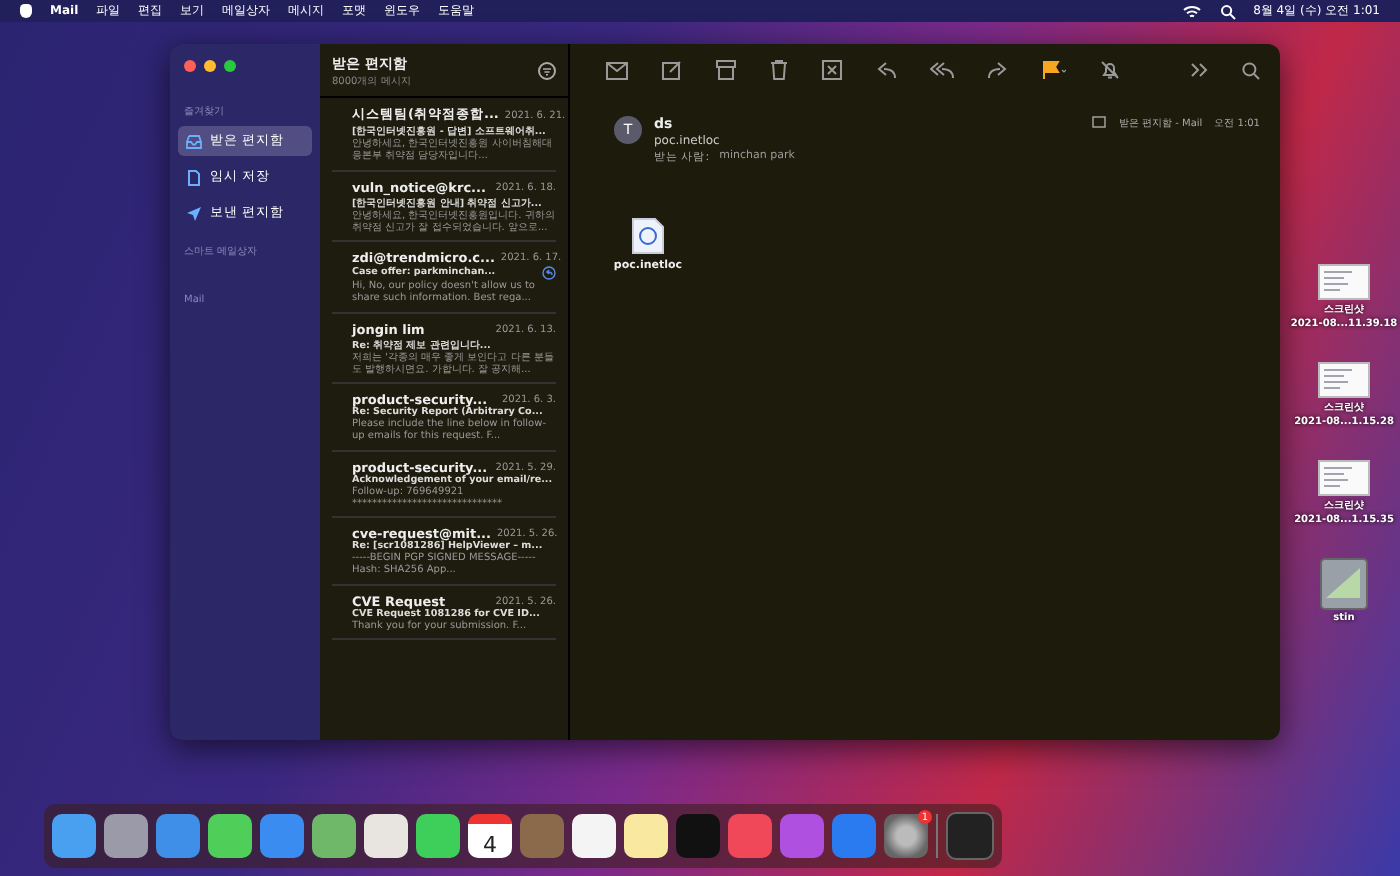  I want to click on wifi-icon, so click(1191, 11).